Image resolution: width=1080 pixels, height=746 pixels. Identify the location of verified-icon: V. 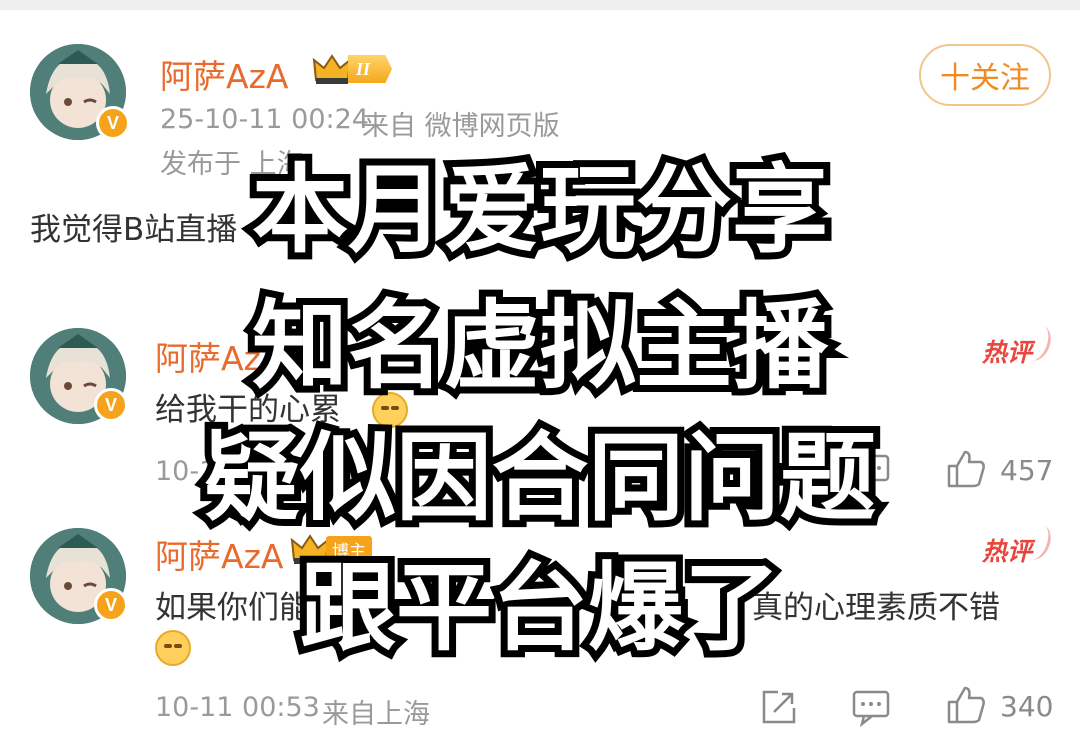
(113, 123).